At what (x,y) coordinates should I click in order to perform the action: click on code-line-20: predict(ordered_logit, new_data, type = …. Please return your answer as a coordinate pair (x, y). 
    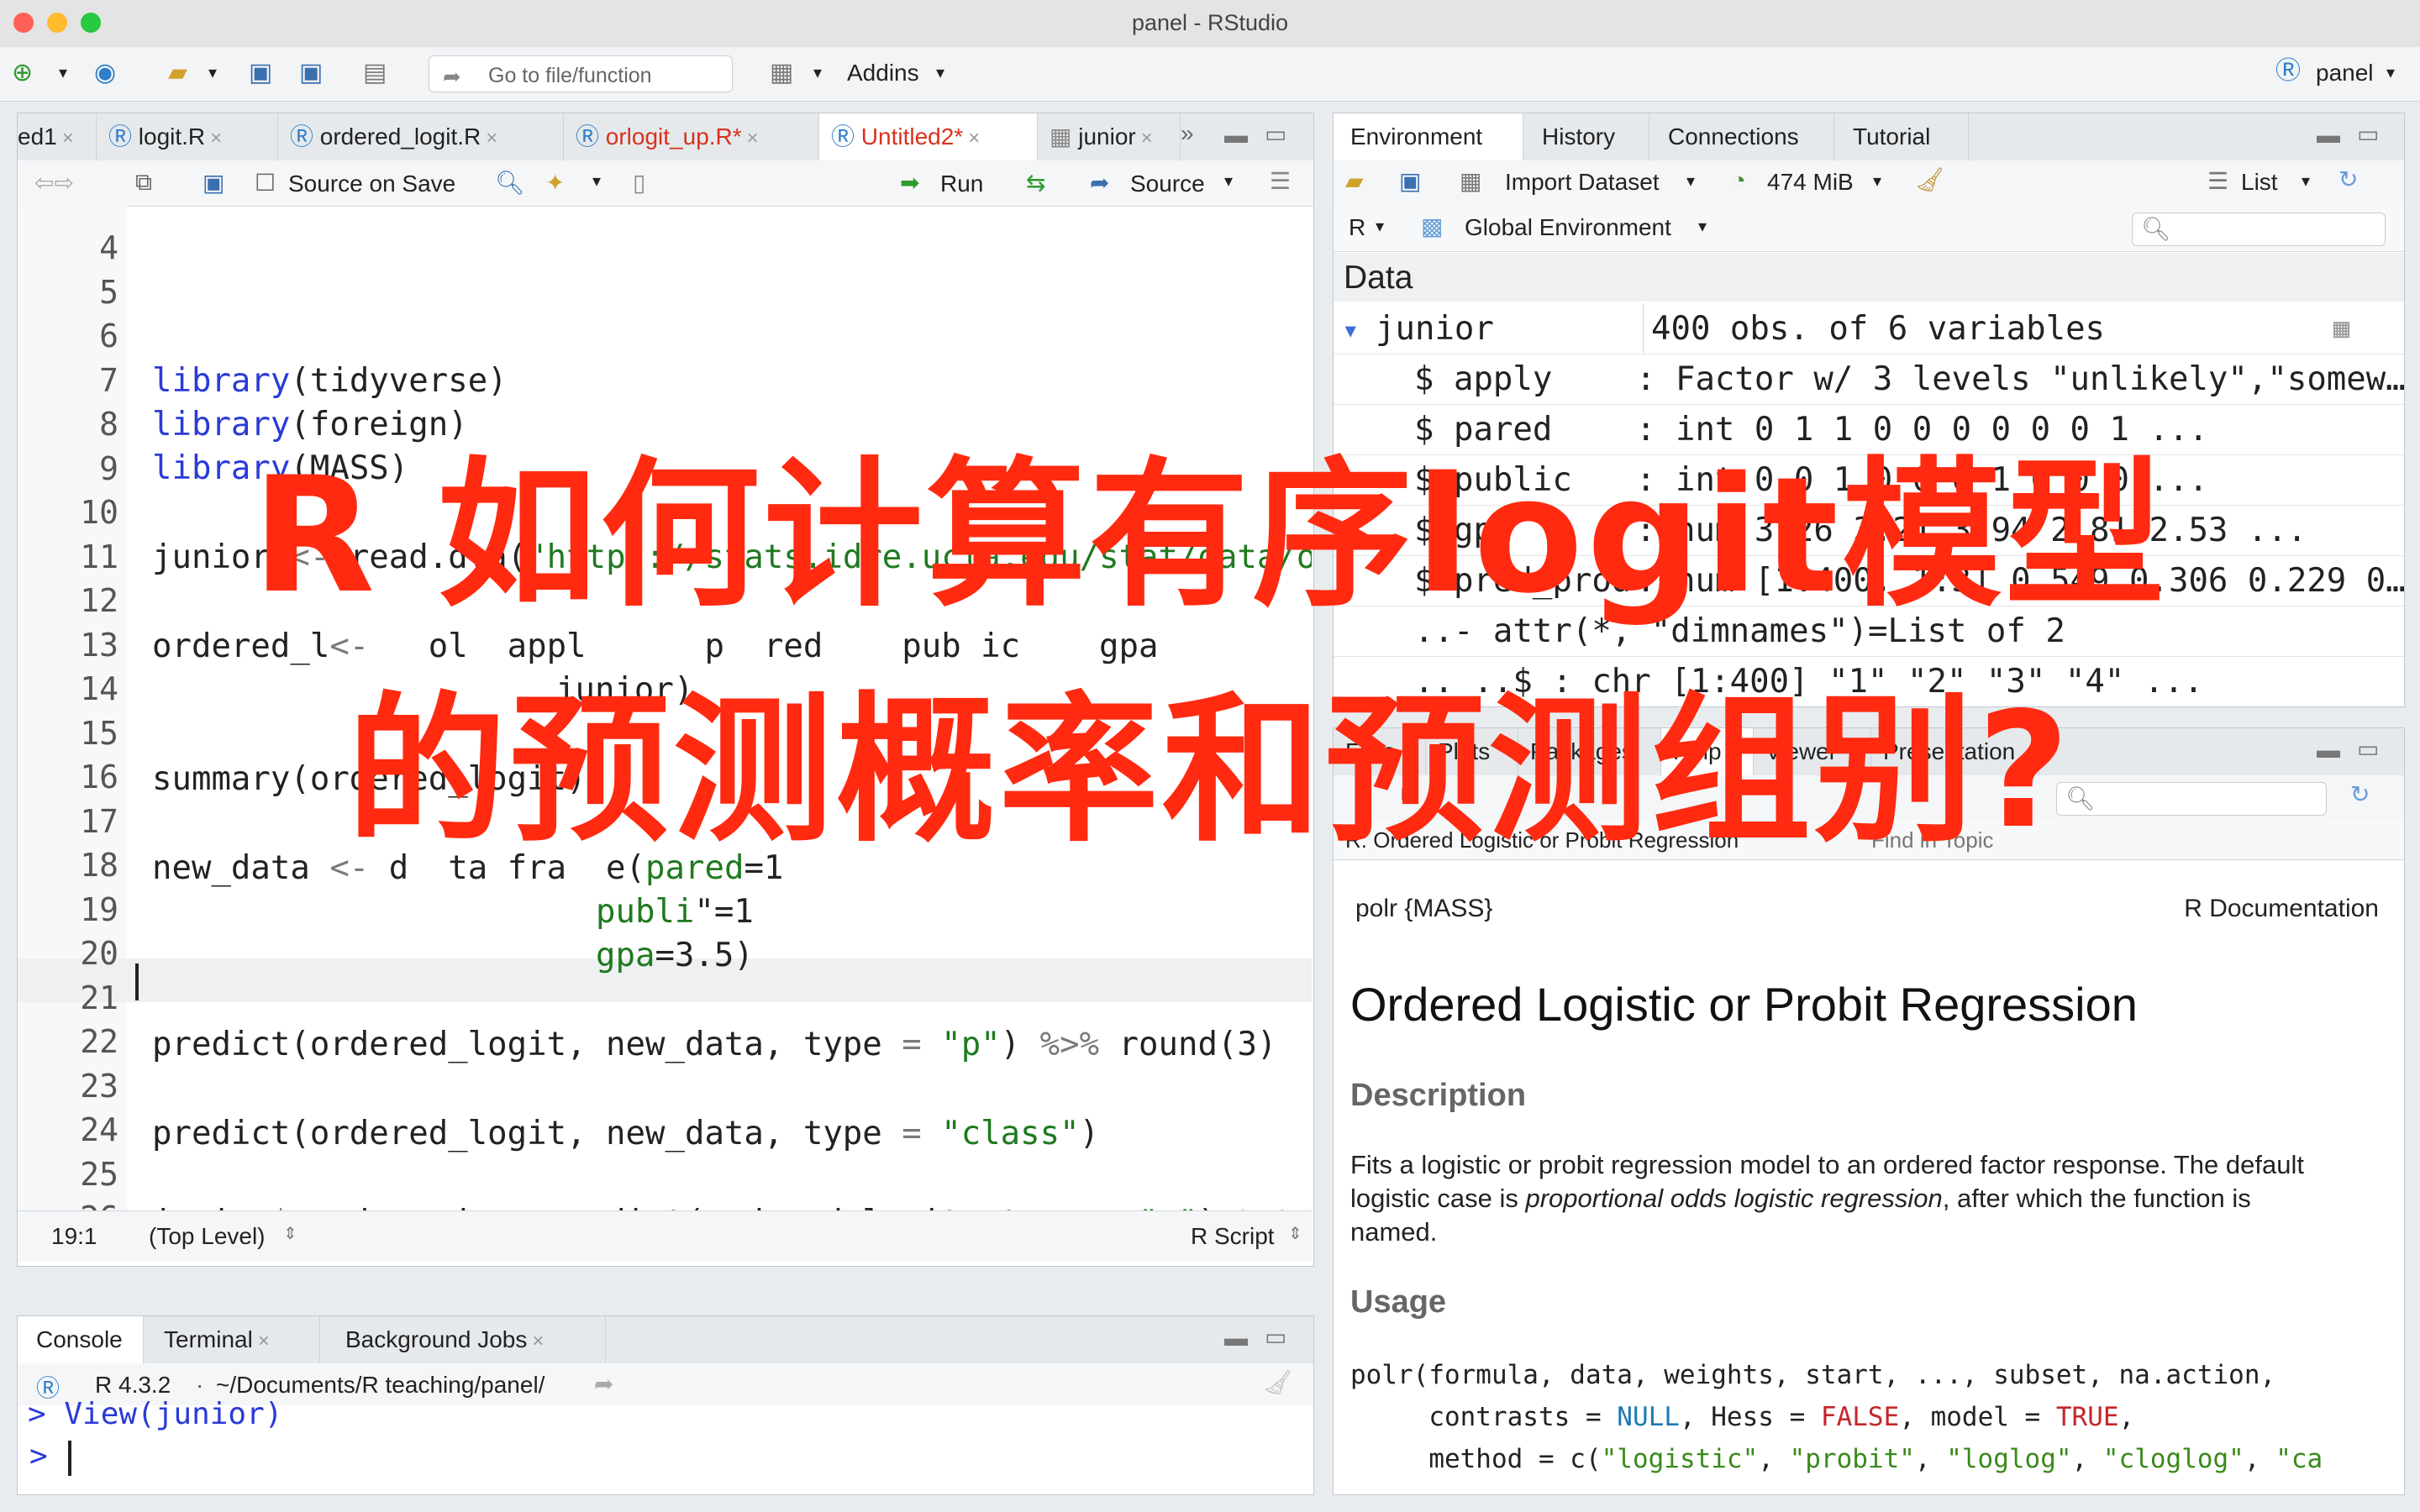
    Looking at the image, I should click on (714, 1044).